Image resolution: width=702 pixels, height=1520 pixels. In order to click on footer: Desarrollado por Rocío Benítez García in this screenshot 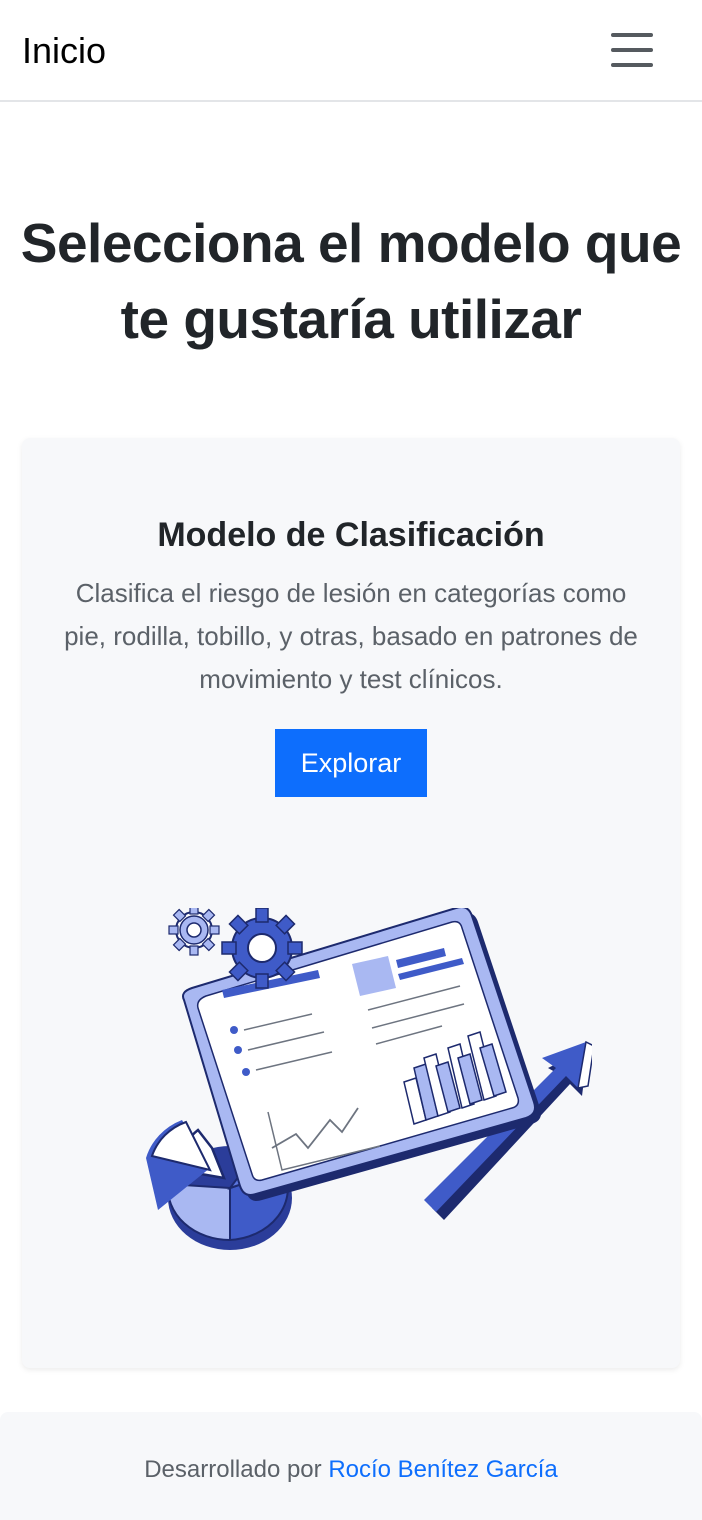, I will do `click(351, 1466)`.